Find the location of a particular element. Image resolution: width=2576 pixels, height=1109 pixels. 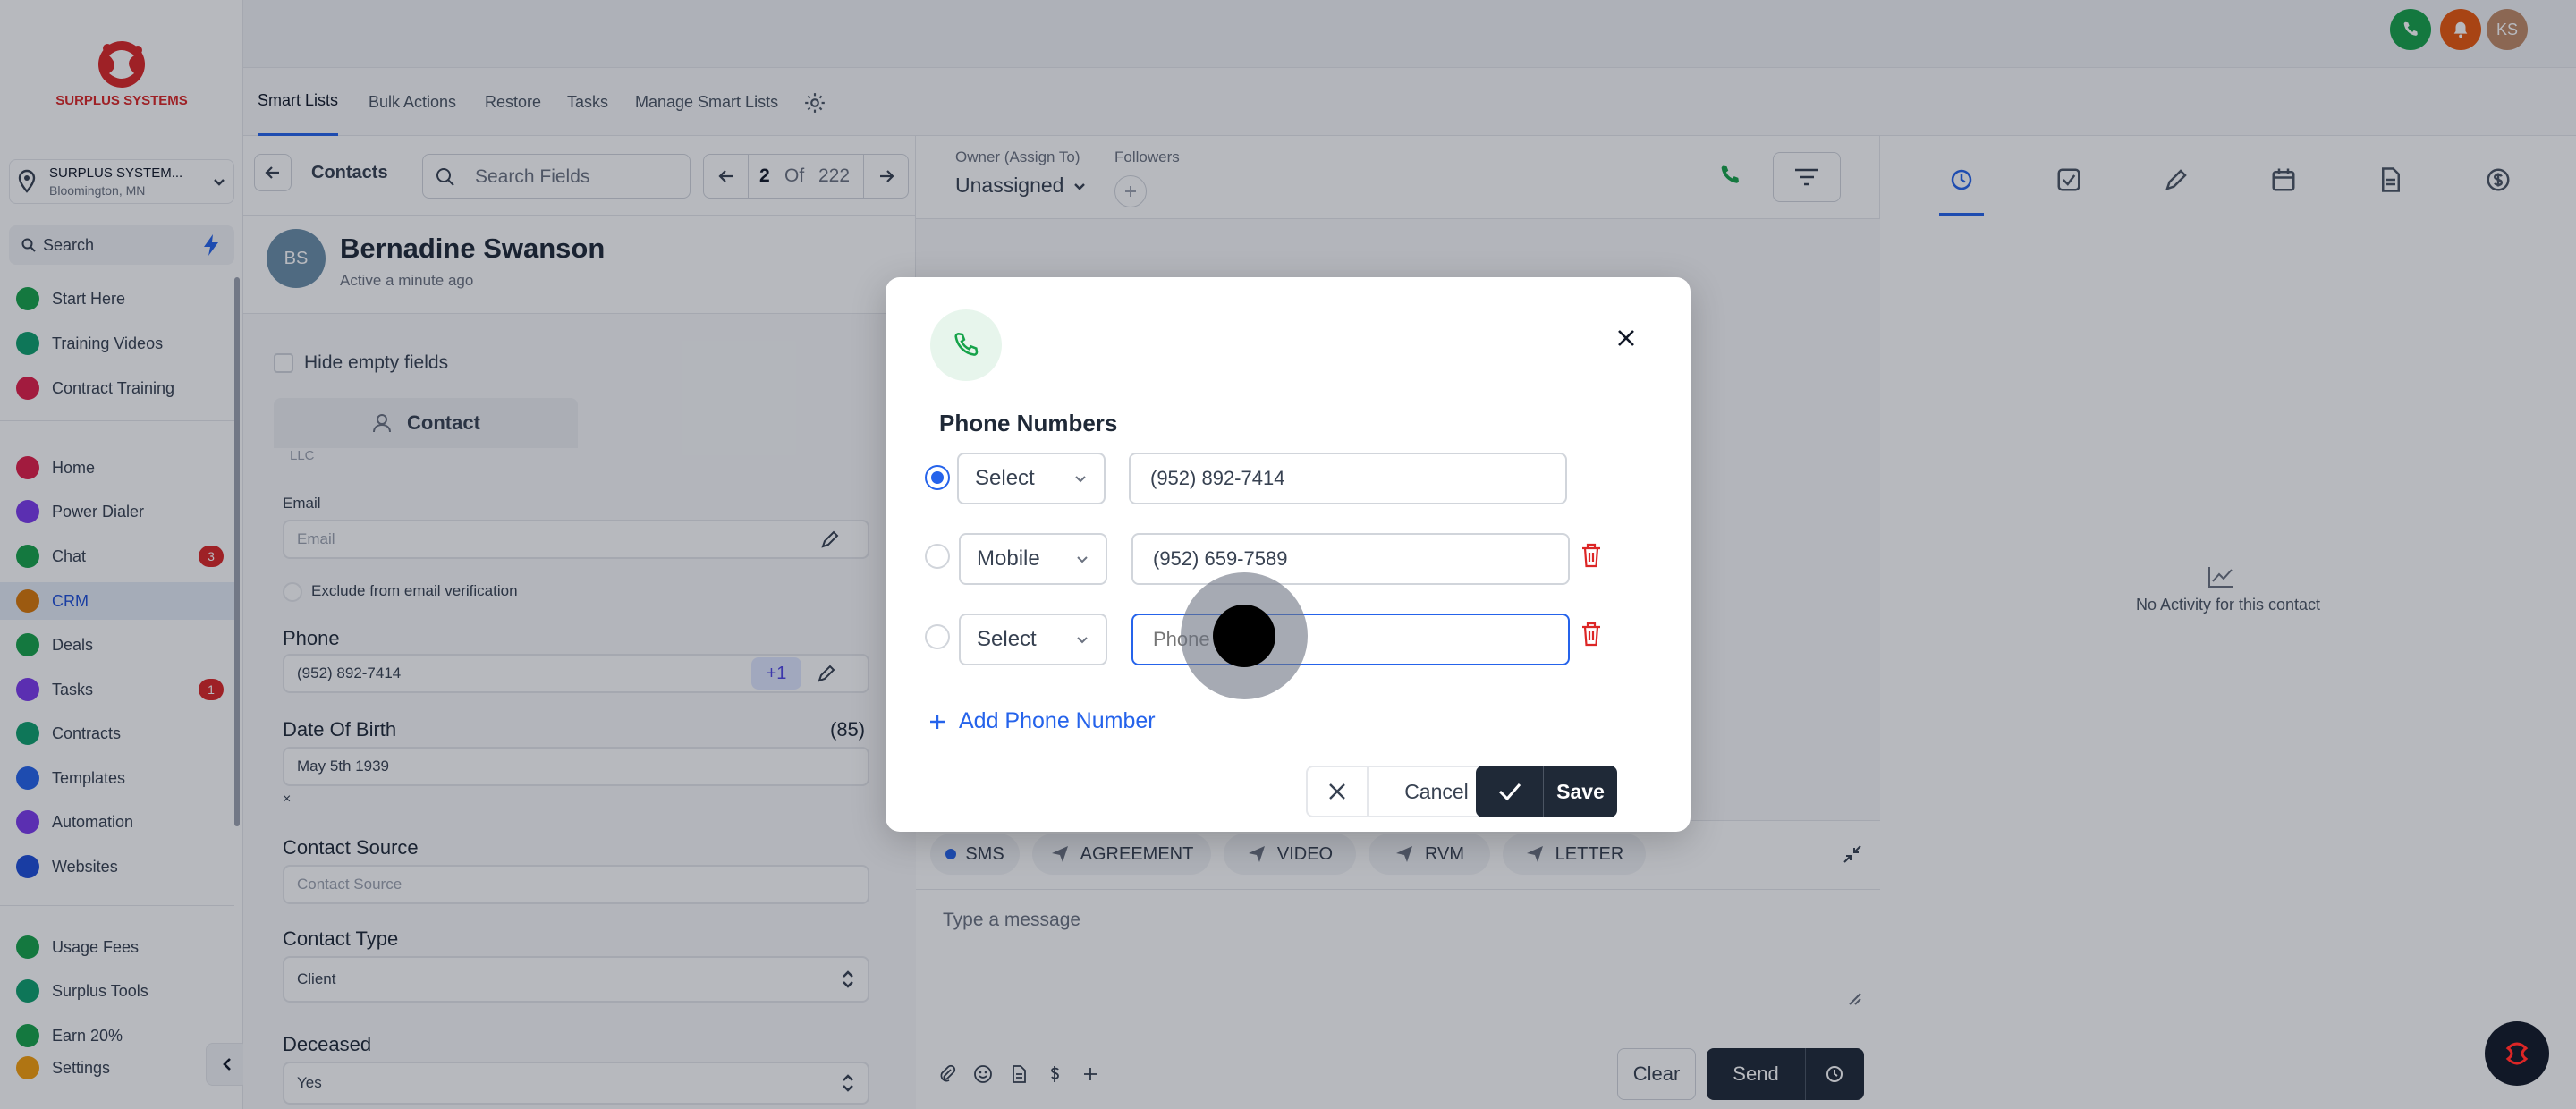

save-label: Save is located at coordinates (1580, 791).